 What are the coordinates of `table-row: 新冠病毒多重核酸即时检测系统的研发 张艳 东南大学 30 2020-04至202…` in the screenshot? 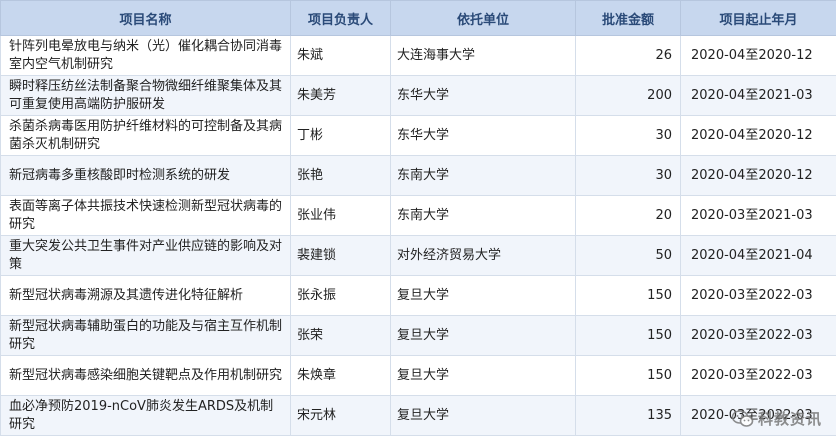 It's located at (418, 175).